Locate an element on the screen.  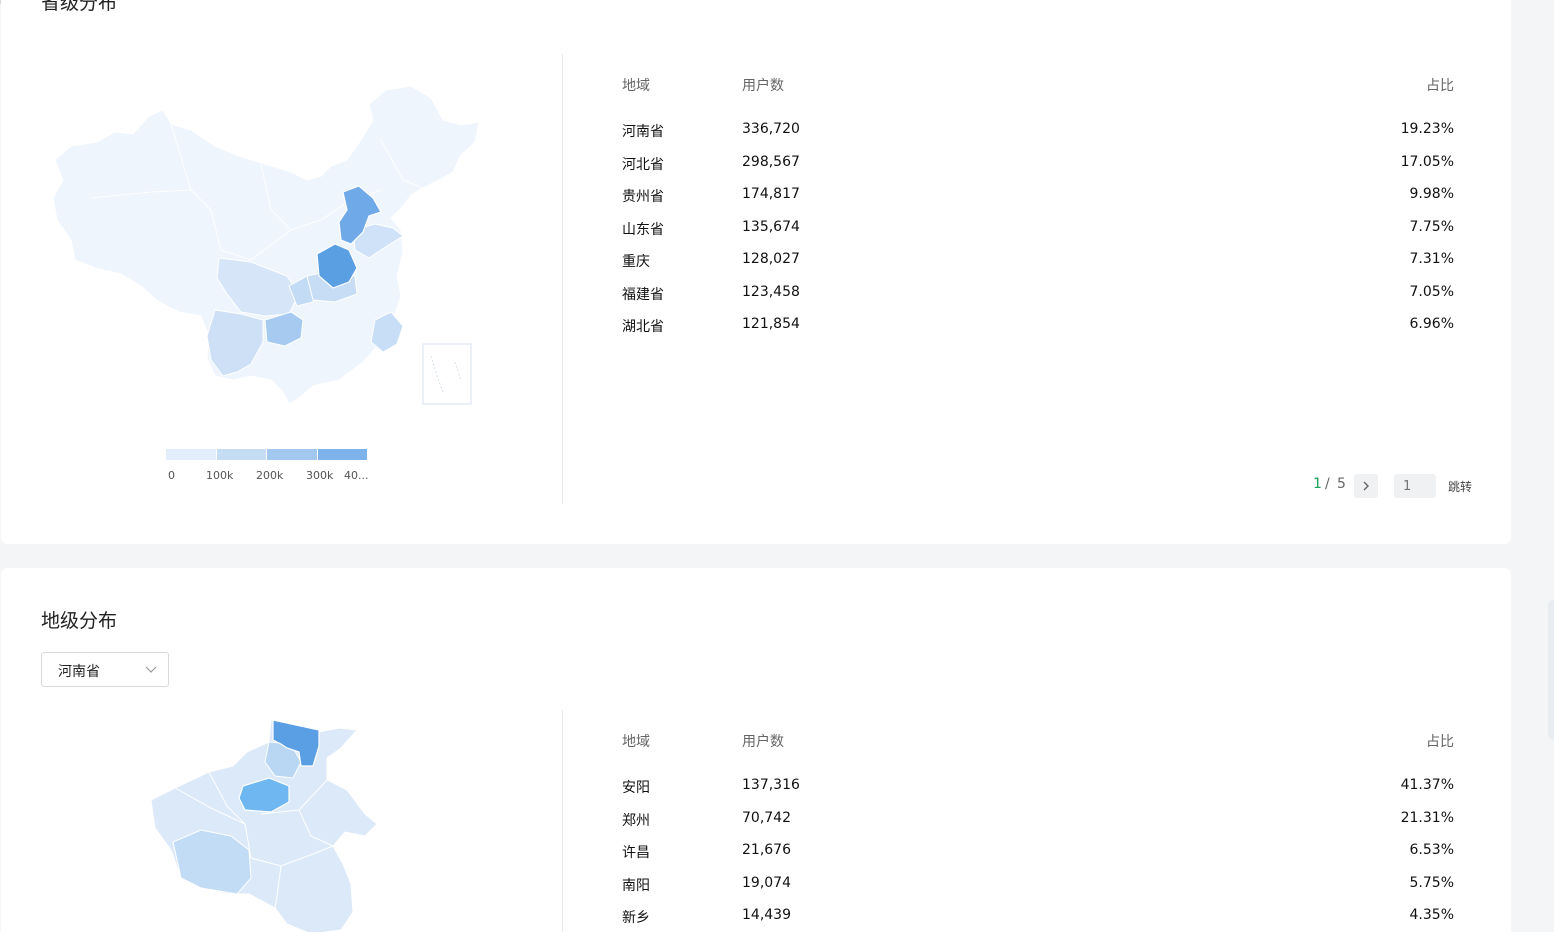
table-row: 郑州 70,742 21.31% is located at coordinates (1038, 826).